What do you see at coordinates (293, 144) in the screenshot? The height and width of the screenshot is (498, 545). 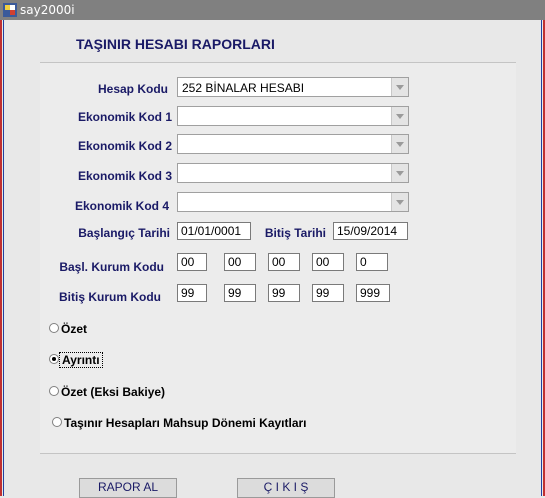 I see `ekonomik-kod-2-select` at bounding box center [293, 144].